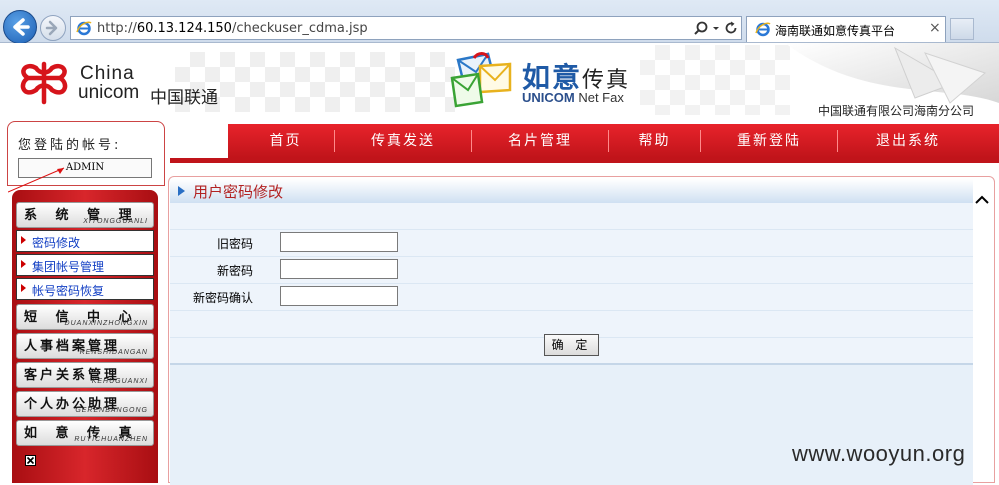 This screenshot has width=999, height=485. Describe the element at coordinates (36, 180) in the screenshot. I see `annotation-arrow` at that location.